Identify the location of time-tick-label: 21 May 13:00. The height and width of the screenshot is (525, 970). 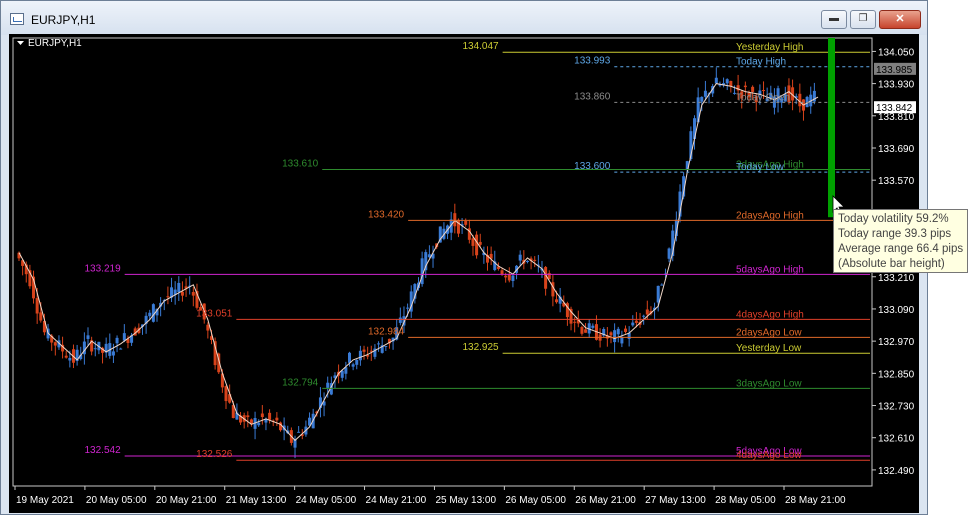
(256, 500).